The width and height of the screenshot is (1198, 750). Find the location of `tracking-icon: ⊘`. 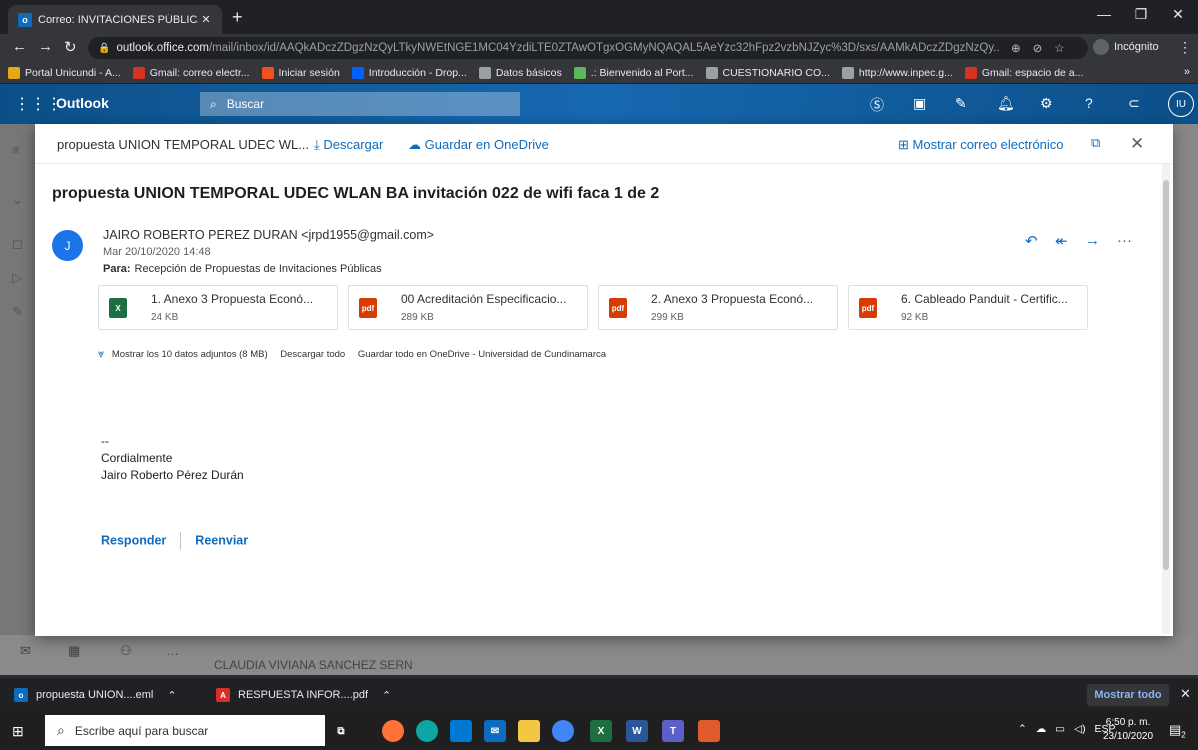

tracking-icon: ⊘ is located at coordinates (1038, 48).